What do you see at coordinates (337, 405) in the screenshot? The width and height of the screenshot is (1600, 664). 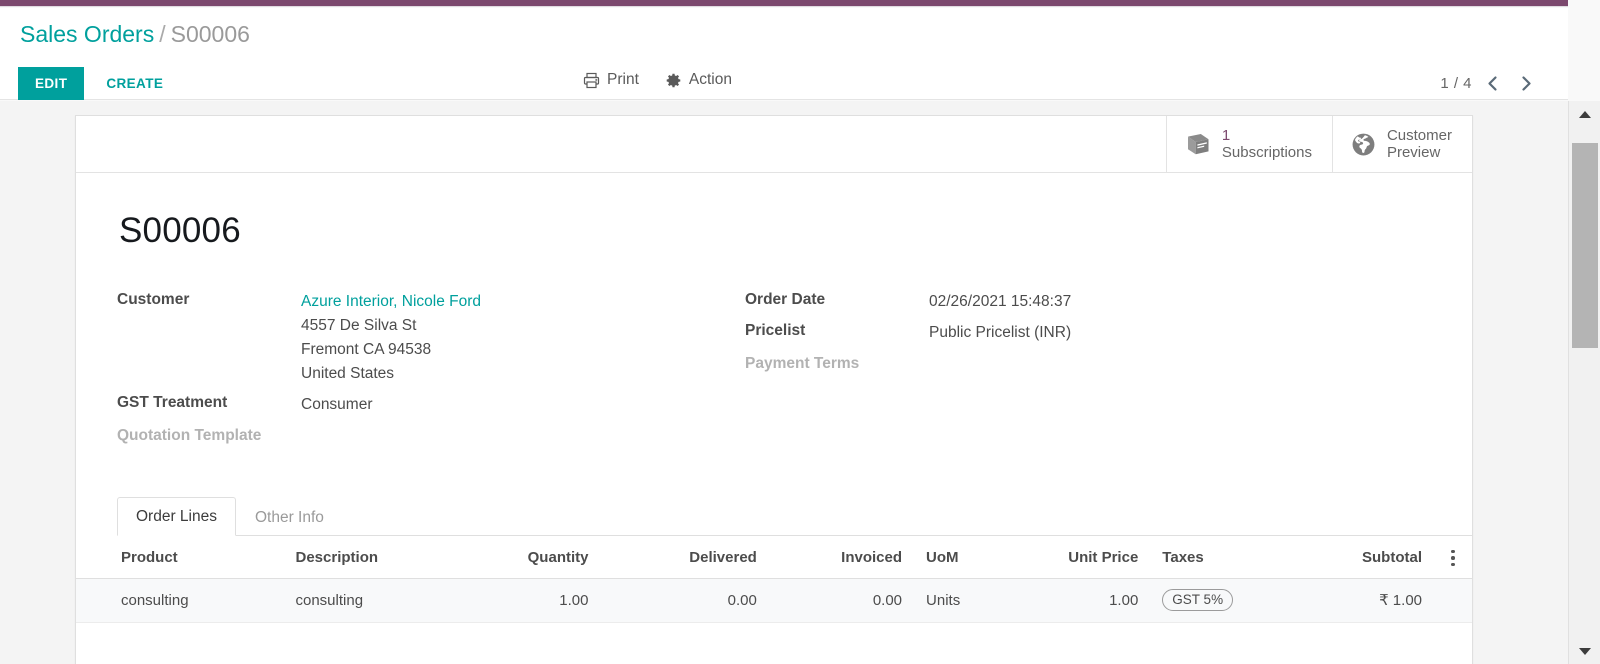 I see `field-gst-treatment-value: Consumer` at bounding box center [337, 405].